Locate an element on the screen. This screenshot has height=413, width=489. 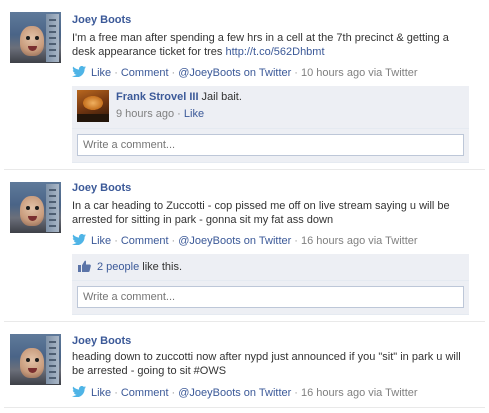
comment-timestamp: 9 hours ago is located at coordinates (145, 114).